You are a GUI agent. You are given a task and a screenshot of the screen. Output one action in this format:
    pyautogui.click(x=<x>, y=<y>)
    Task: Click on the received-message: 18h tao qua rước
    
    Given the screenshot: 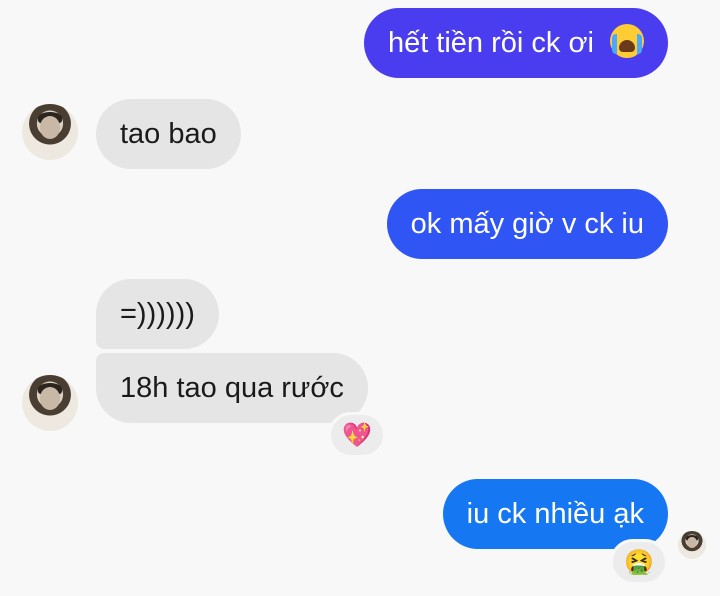 What is the action you would take?
    pyautogui.click(x=232, y=388)
    